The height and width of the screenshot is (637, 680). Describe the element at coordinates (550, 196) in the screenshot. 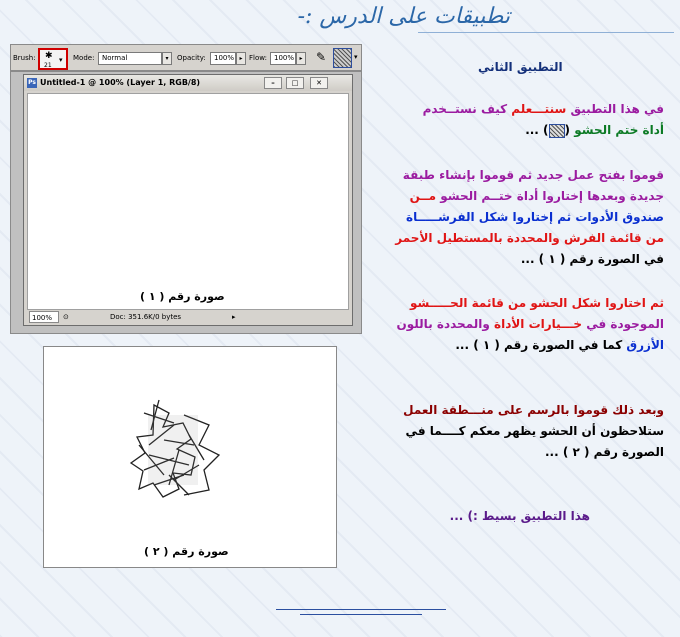

I see `p2-line-2a: جديدة وبعدها إختاروا أداة ختــم الحشو` at that location.